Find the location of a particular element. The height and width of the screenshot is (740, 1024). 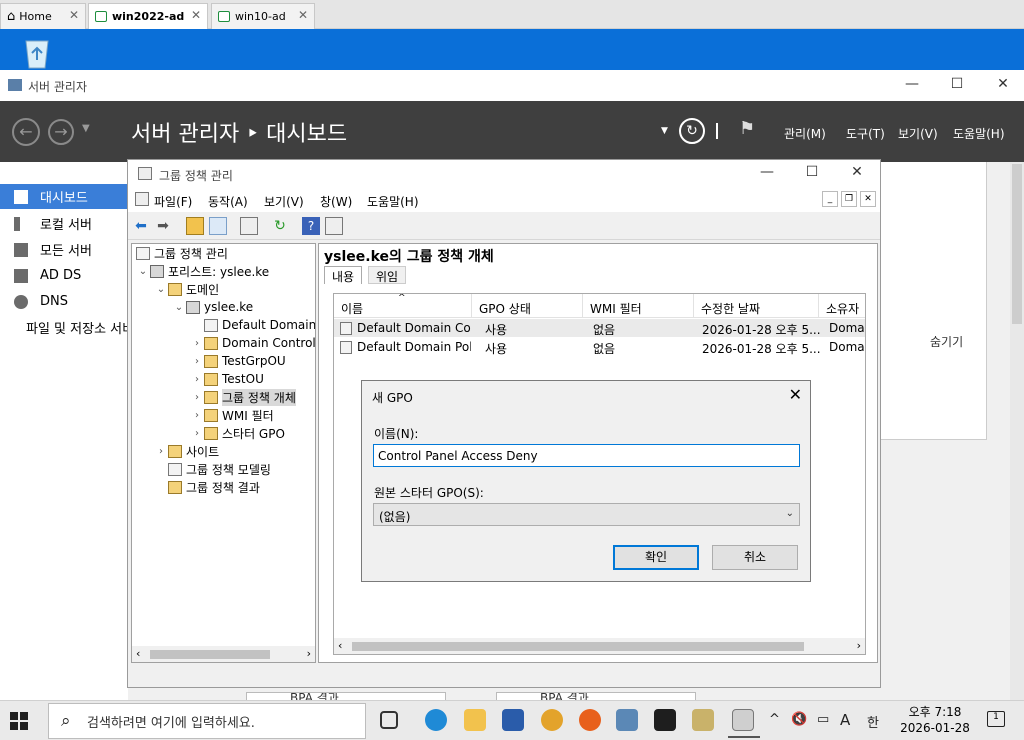

gpo-name-input is located at coordinates (586, 455).